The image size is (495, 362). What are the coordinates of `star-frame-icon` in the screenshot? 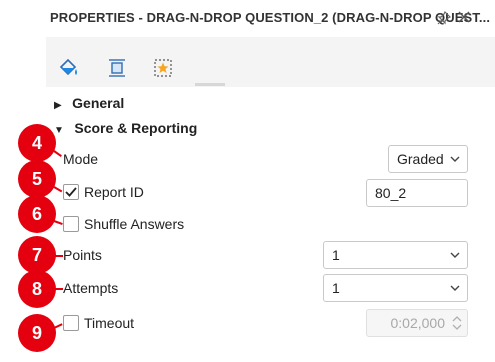 It's located at (163, 68).